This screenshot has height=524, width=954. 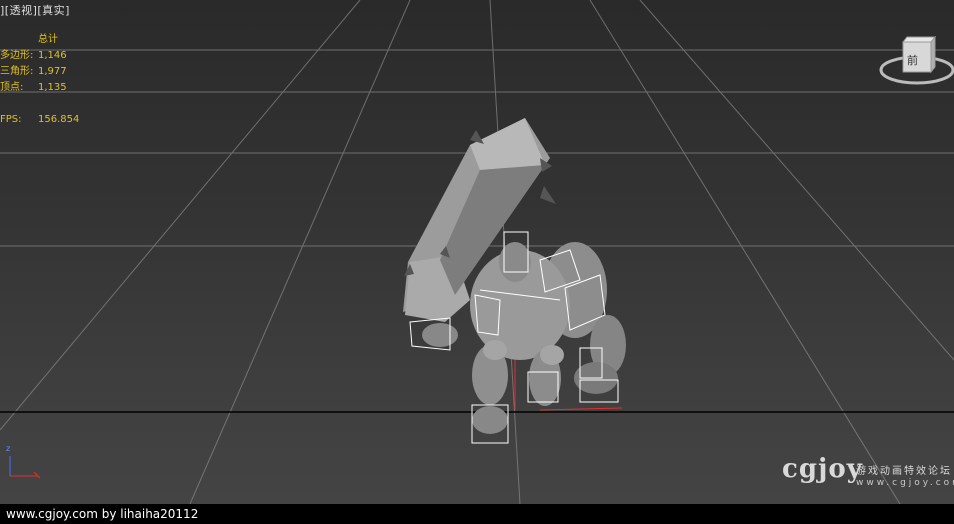 What do you see at coordinates (912, 60) in the screenshot?
I see `viewcube-face-label: 前` at bounding box center [912, 60].